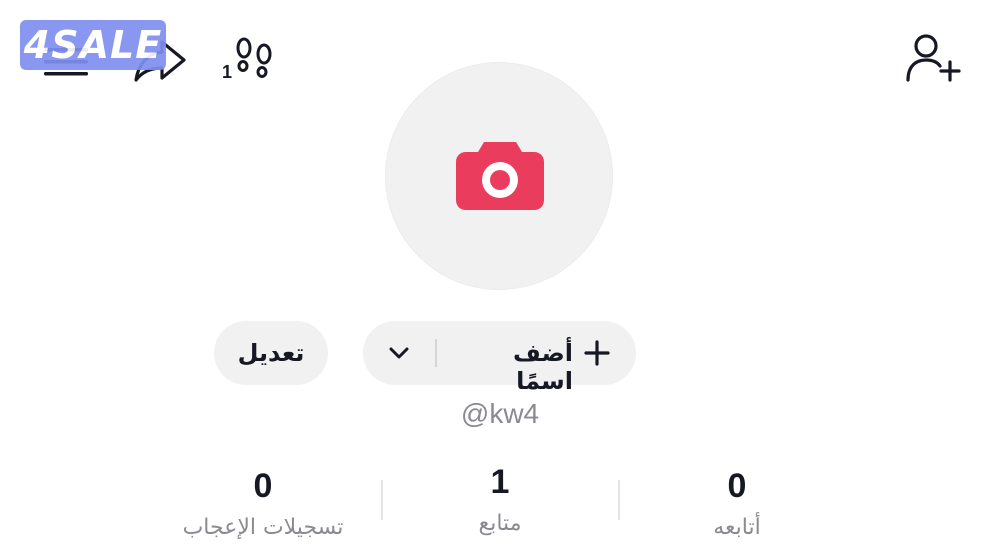 The image size is (1000, 560). Describe the element at coordinates (500, 523) in the screenshot. I see `stat-followers-label: متابع` at that location.